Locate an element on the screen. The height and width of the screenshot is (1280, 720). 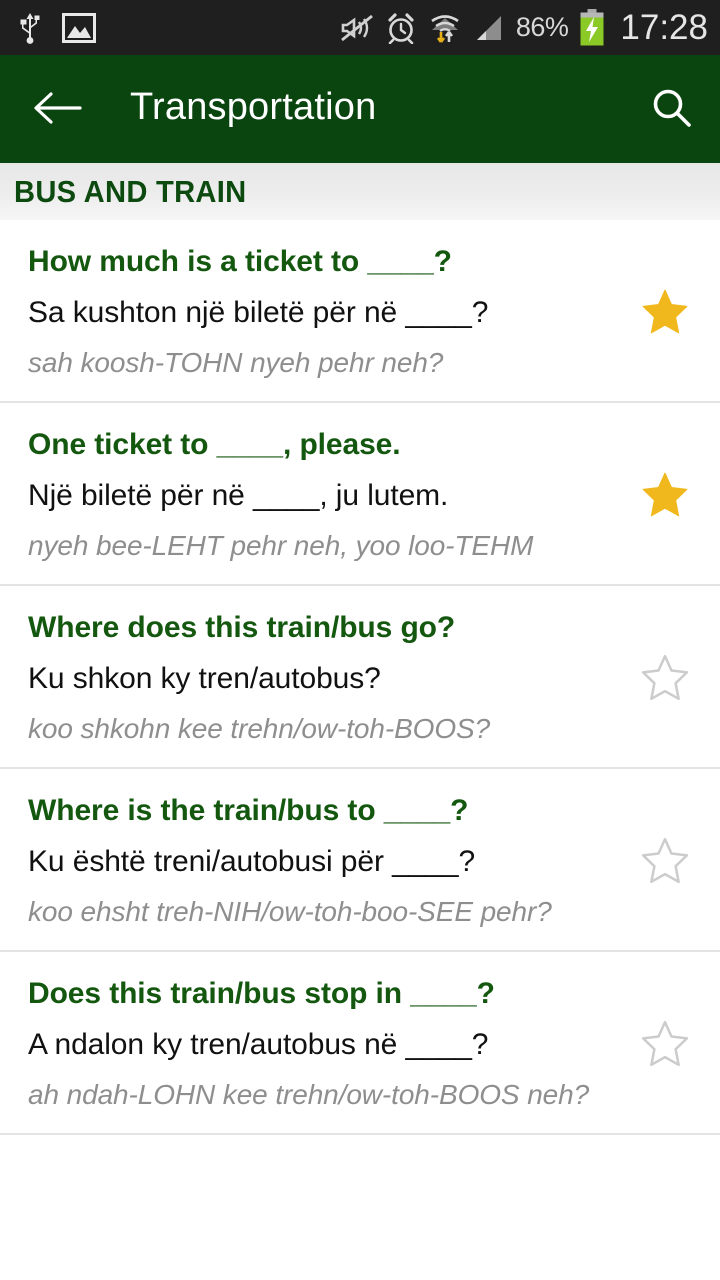
vibrate-off-icon is located at coordinates (357, 28).